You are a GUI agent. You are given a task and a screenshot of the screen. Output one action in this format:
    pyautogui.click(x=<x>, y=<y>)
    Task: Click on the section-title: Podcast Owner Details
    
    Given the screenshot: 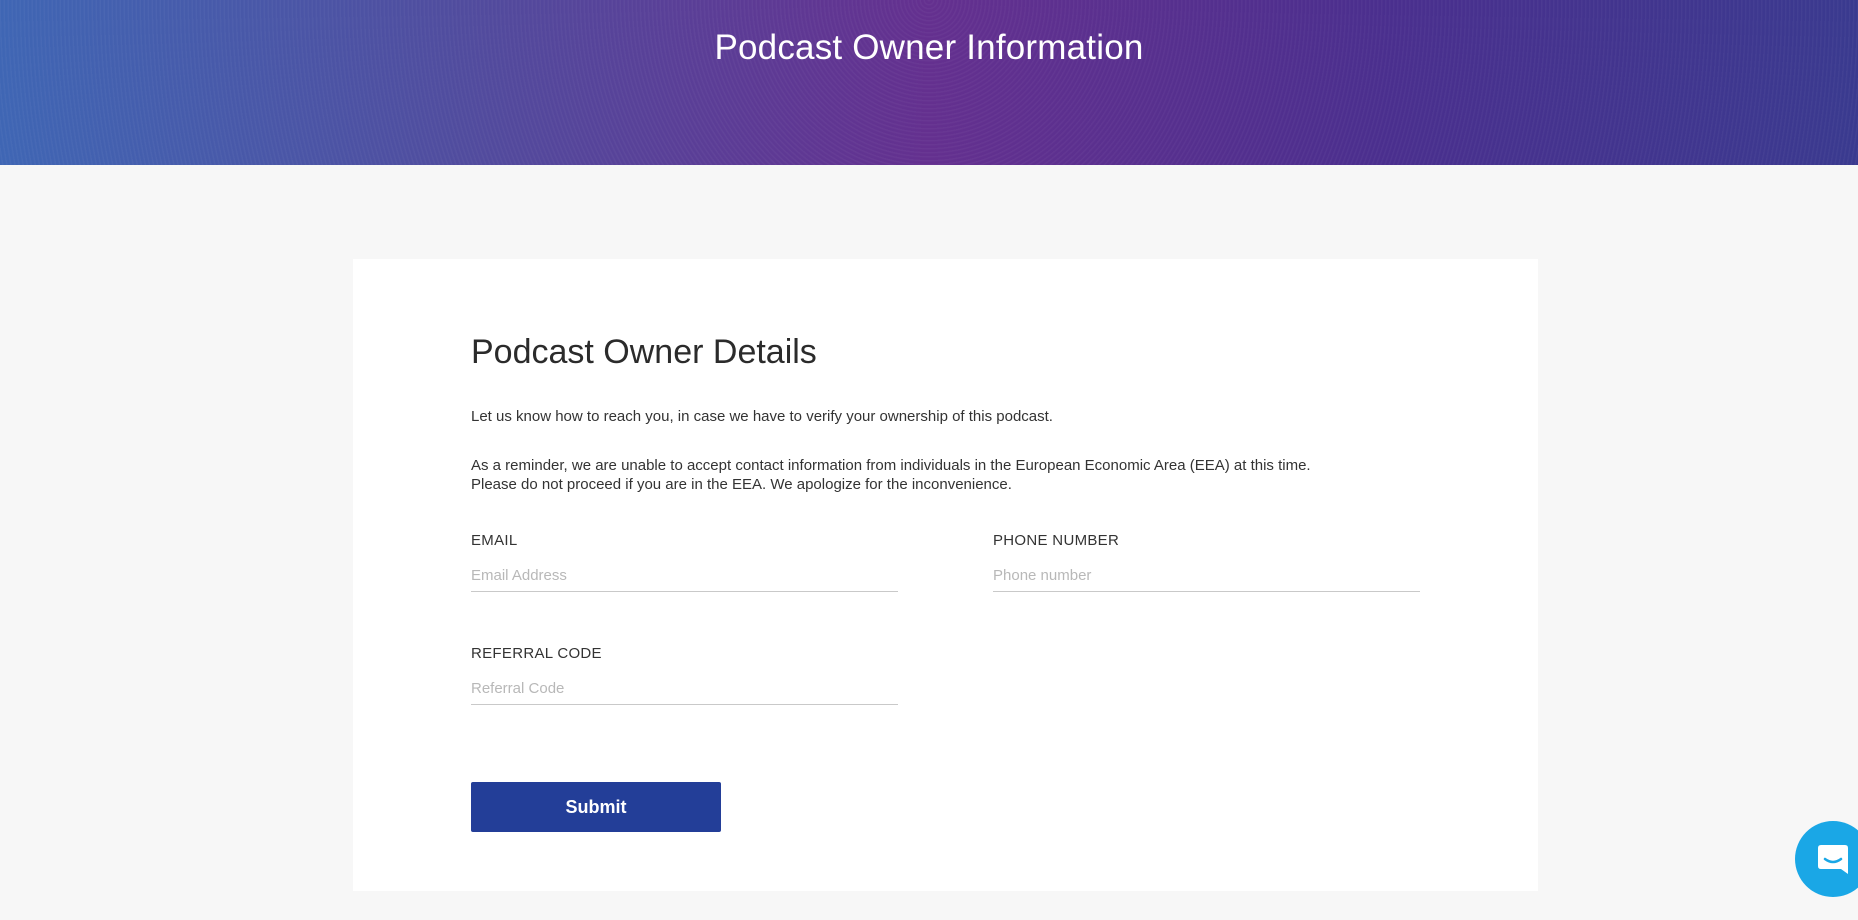 What is the action you would take?
    pyautogui.click(x=644, y=352)
    